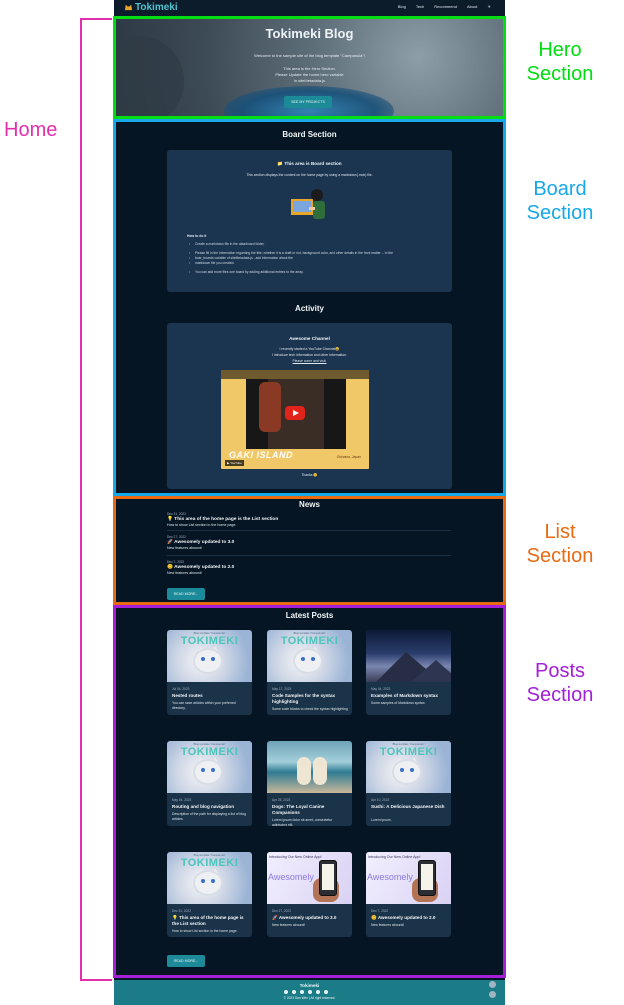 The height and width of the screenshot is (1005, 624). I want to click on list-annotation-line2: Section, so click(560, 556).